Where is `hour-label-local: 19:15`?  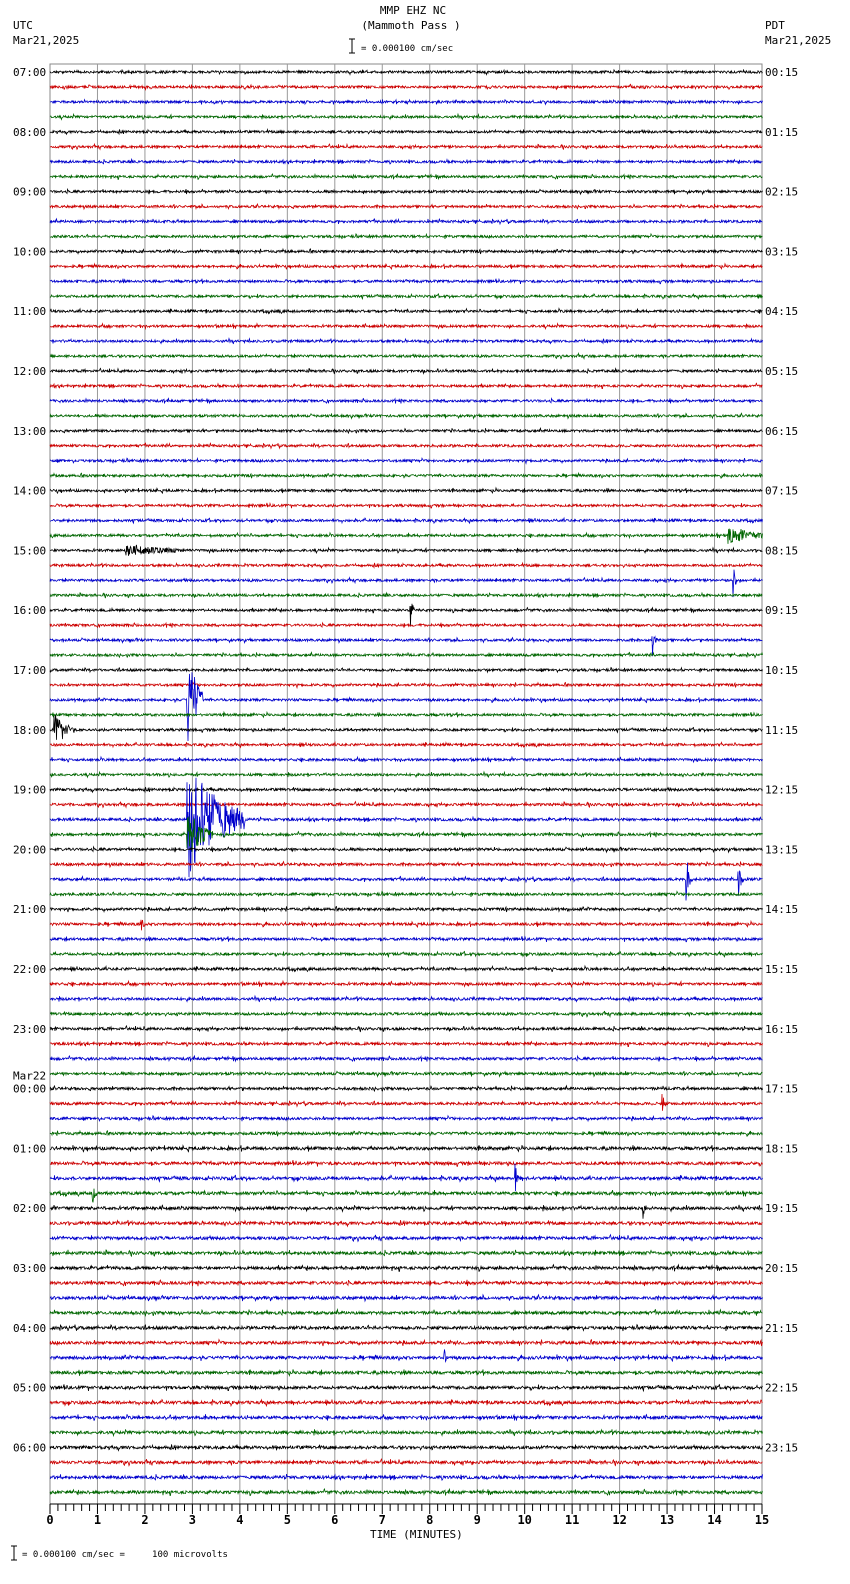
hour-label-local: 19:15 is located at coordinates (781, 1208).